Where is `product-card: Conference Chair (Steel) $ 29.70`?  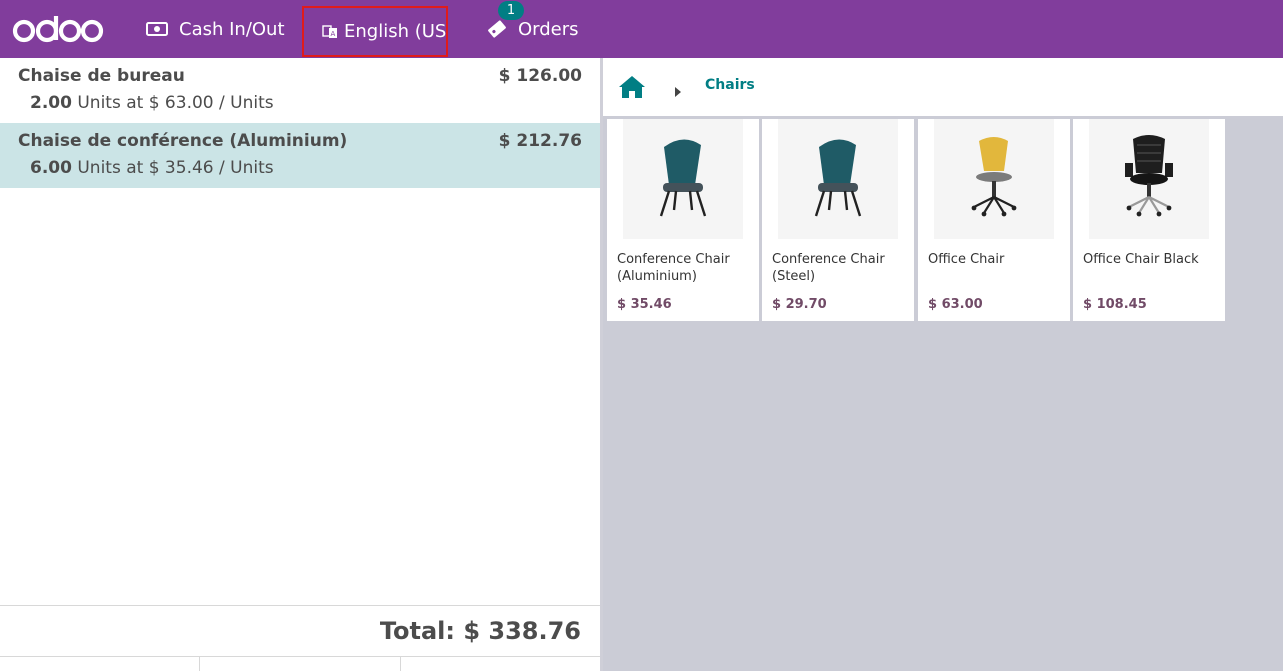 product-card: Conference Chair (Steel) $ 29.70 is located at coordinates (838, 220).